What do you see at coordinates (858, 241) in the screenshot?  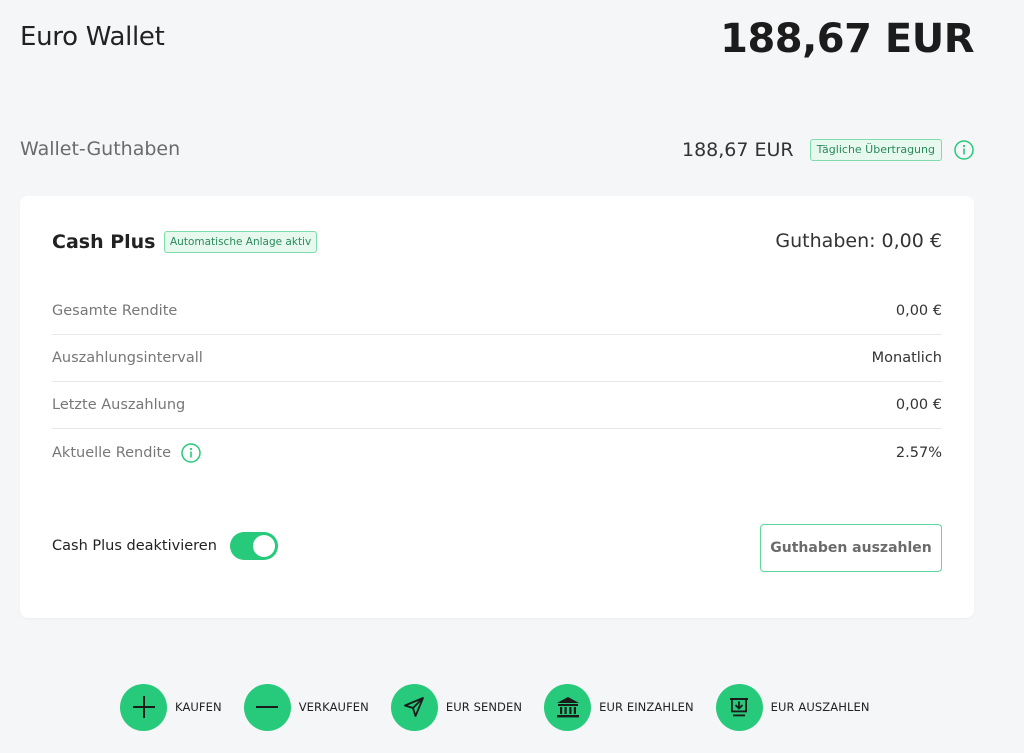 I see `card-balance: Guthaben: 0,00 €` at bounding box center [858, 241].